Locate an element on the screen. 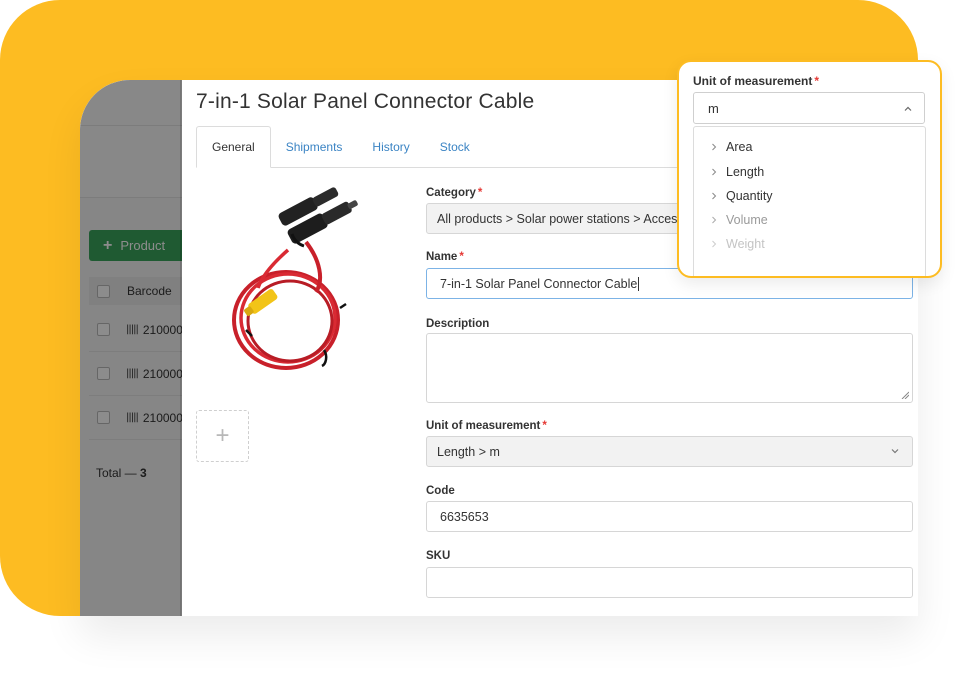  unit-search-input: m is located at coordinates (809, 108).